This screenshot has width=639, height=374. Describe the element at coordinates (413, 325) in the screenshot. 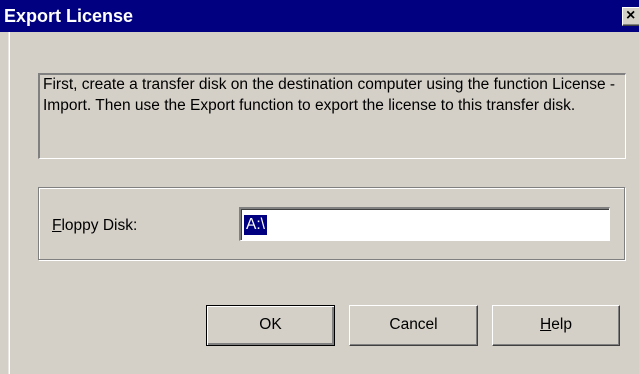

I see `cancel-button: Cancel` at that location.